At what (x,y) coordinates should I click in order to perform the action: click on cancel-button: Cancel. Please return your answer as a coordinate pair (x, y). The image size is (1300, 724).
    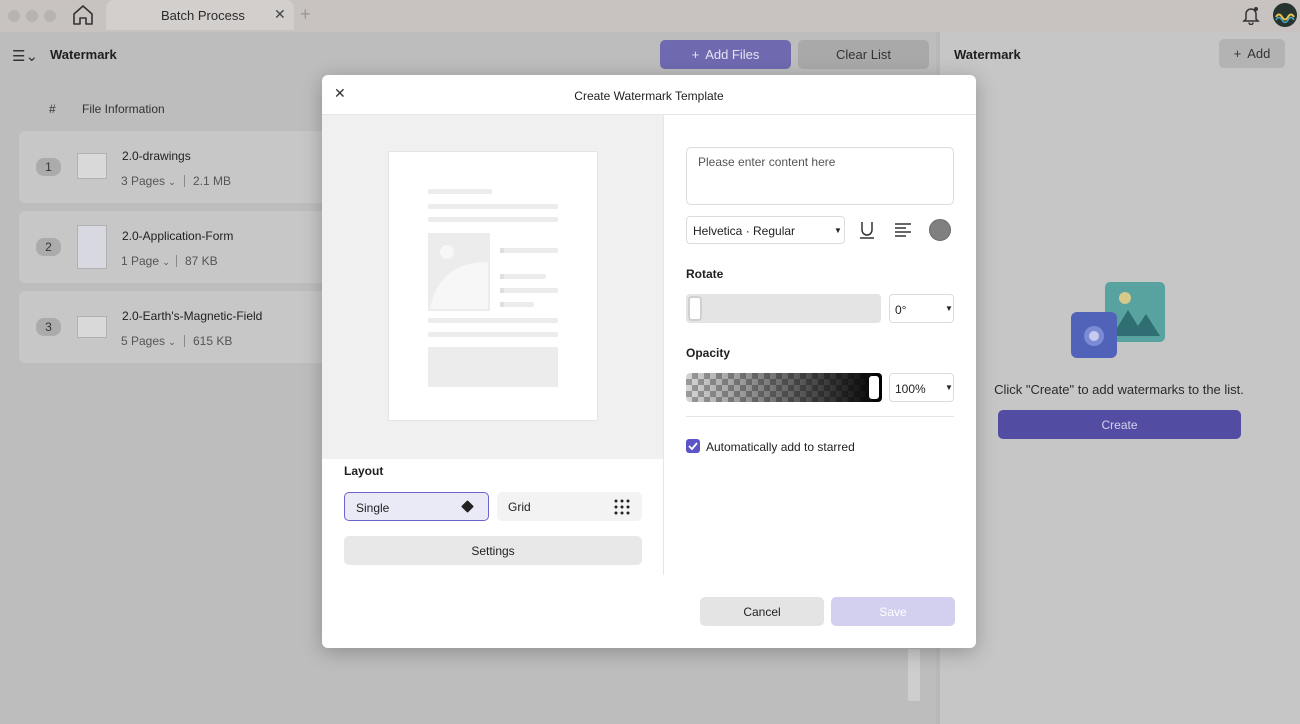
    Looking at the image, I should click on (762, 611).